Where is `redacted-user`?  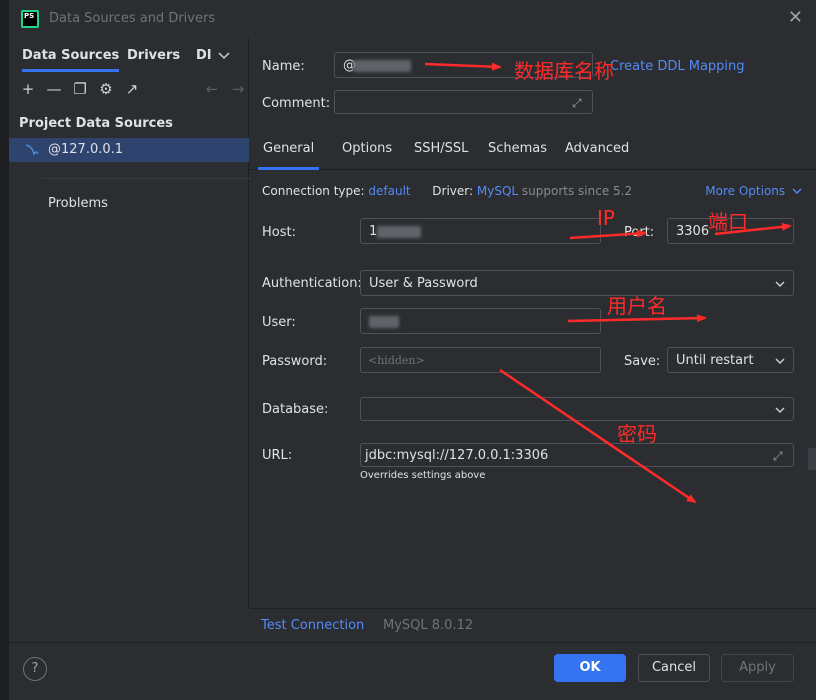 redacted-user is located at coordinates (384, 322).